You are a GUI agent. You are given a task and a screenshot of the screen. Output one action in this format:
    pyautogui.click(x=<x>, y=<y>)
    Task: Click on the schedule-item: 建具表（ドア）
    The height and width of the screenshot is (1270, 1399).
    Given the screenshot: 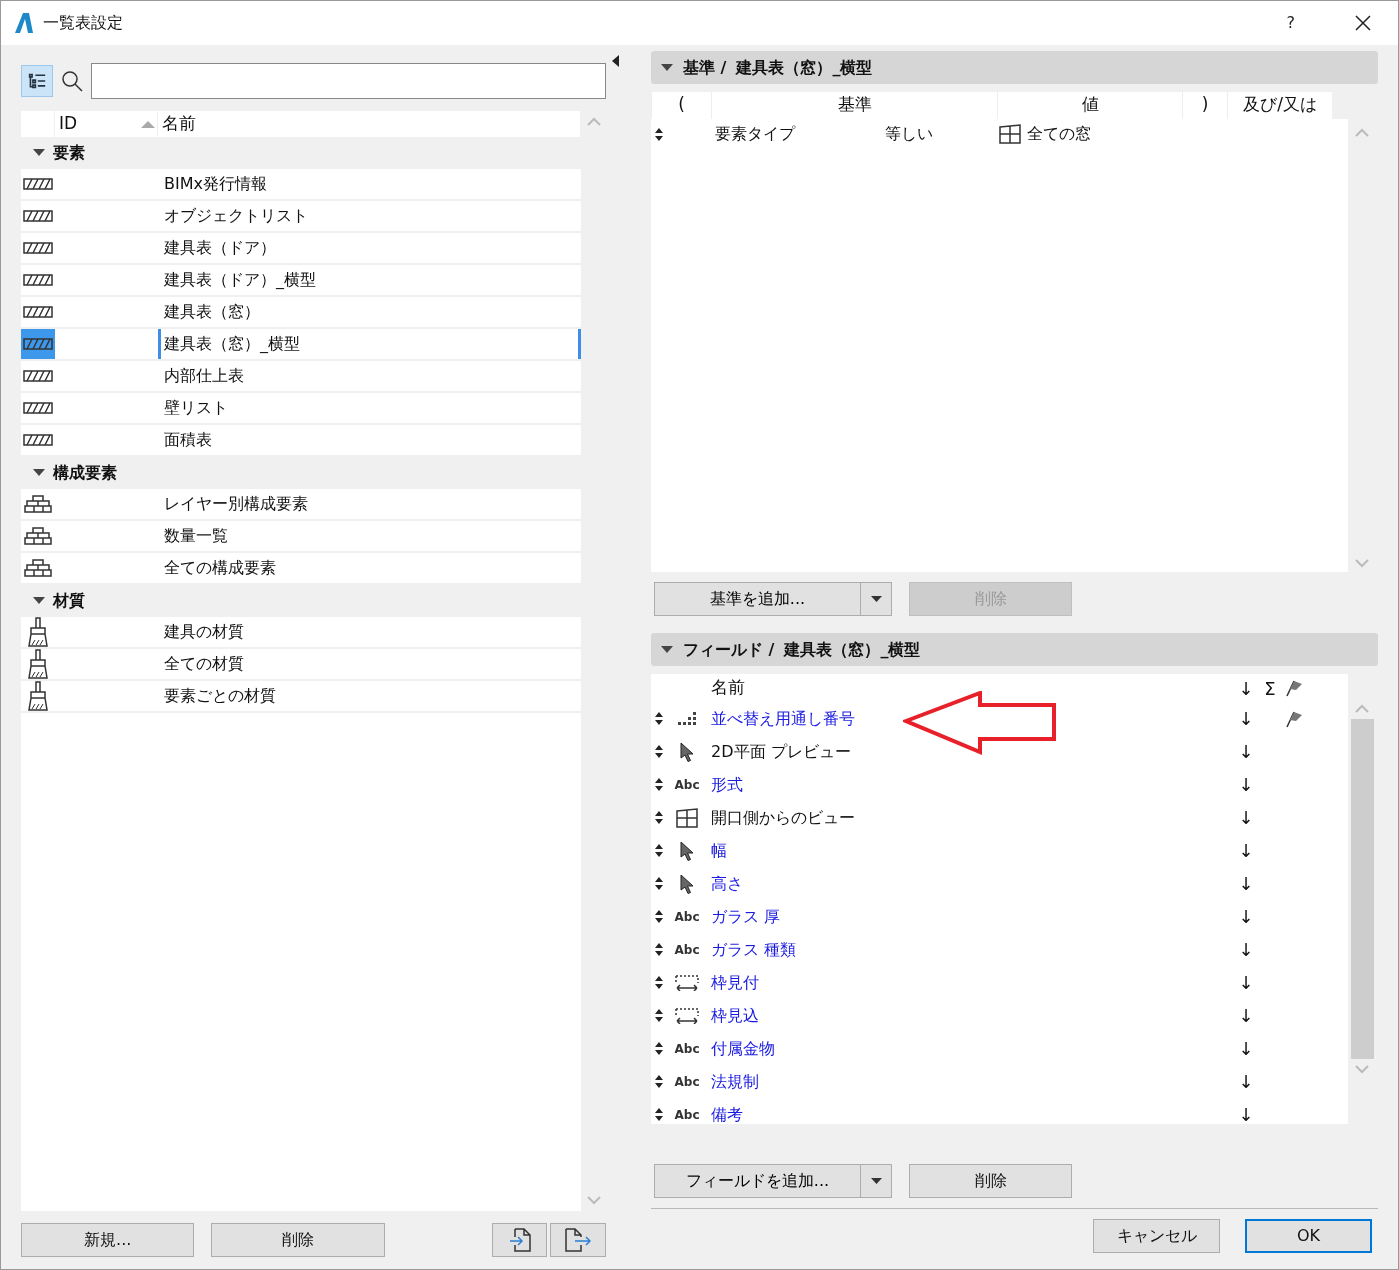 What is the action you would take?
    pyautogui.click(x=369, y=248)
    